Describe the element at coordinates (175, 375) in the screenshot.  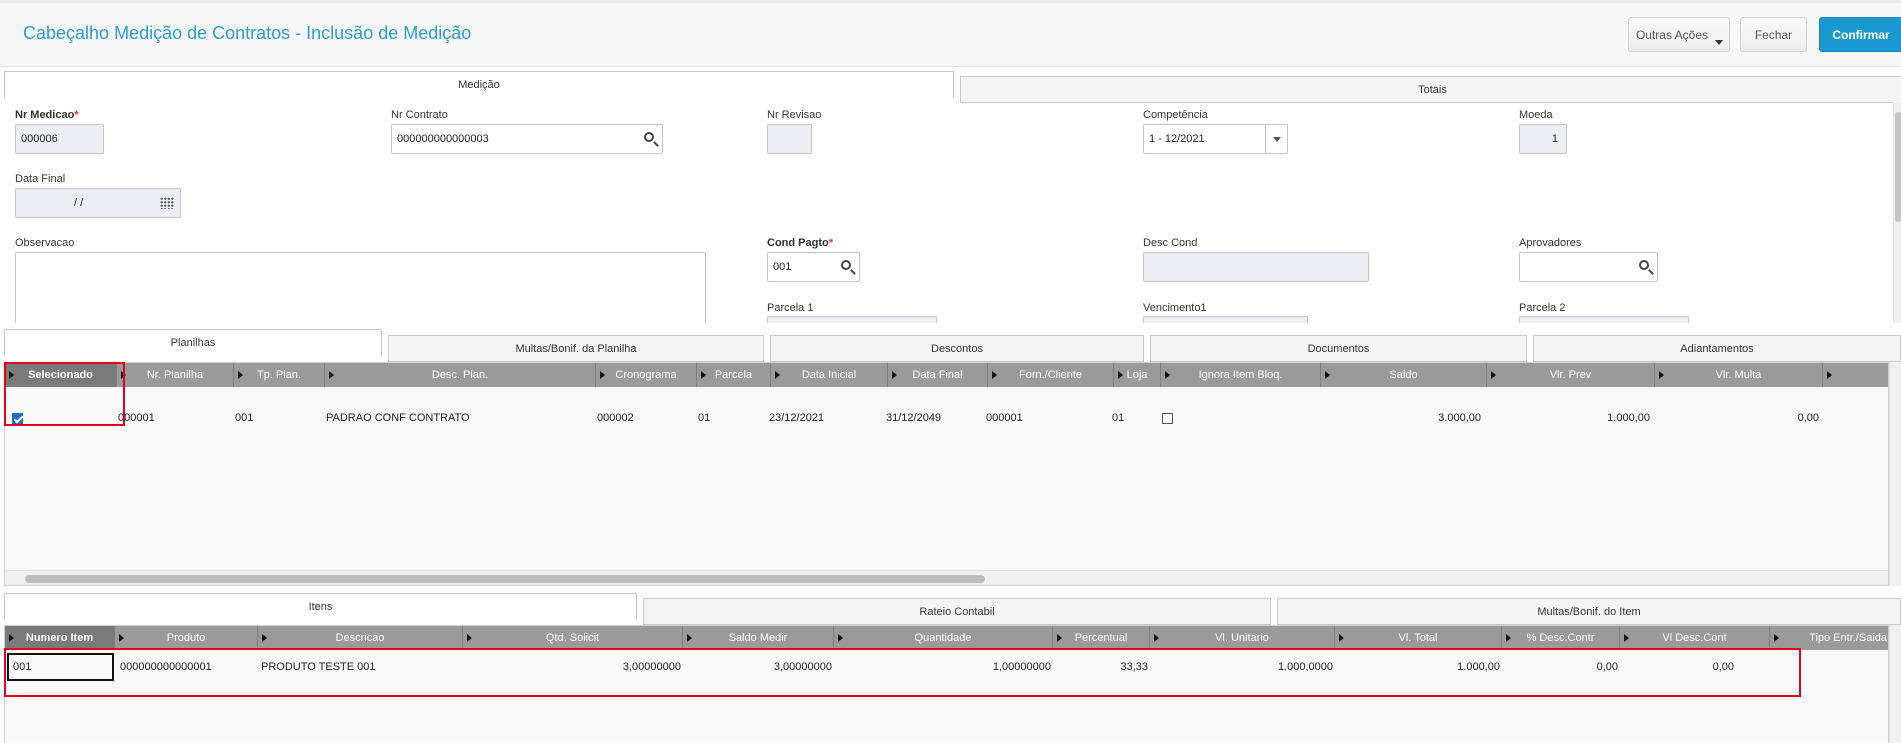
I see `col-nr-planilha: Nr. Planilha` at that location.